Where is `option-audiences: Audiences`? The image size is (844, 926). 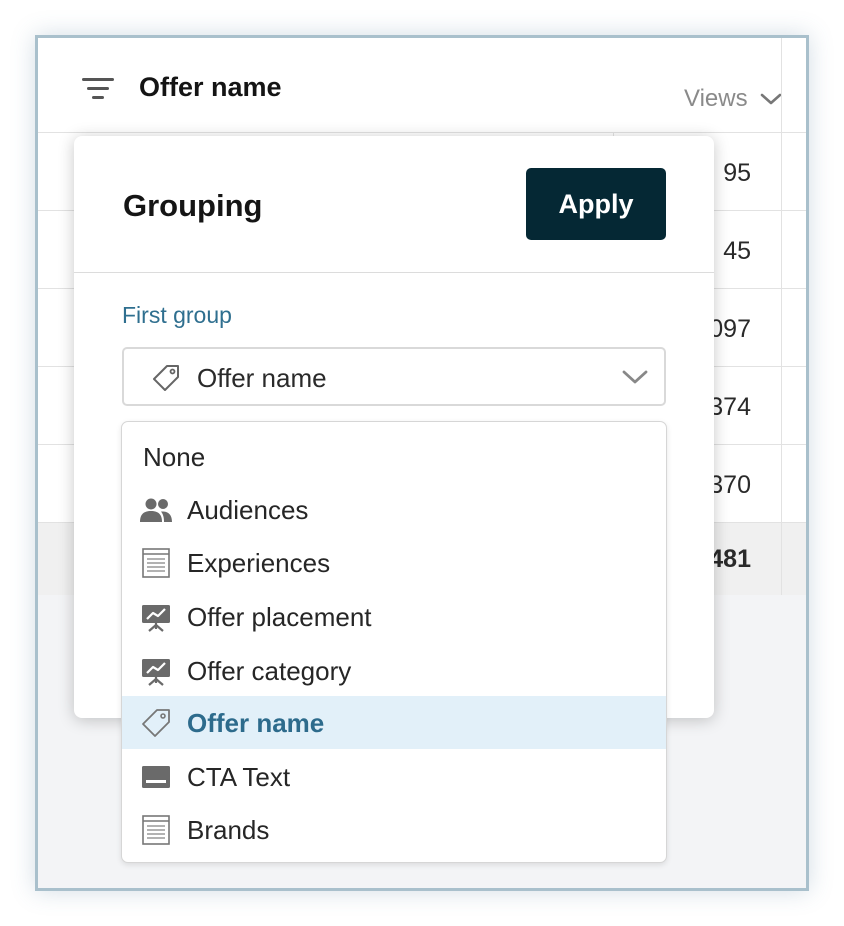
option-audiences: Audiences is located at coordinates (394, 509).